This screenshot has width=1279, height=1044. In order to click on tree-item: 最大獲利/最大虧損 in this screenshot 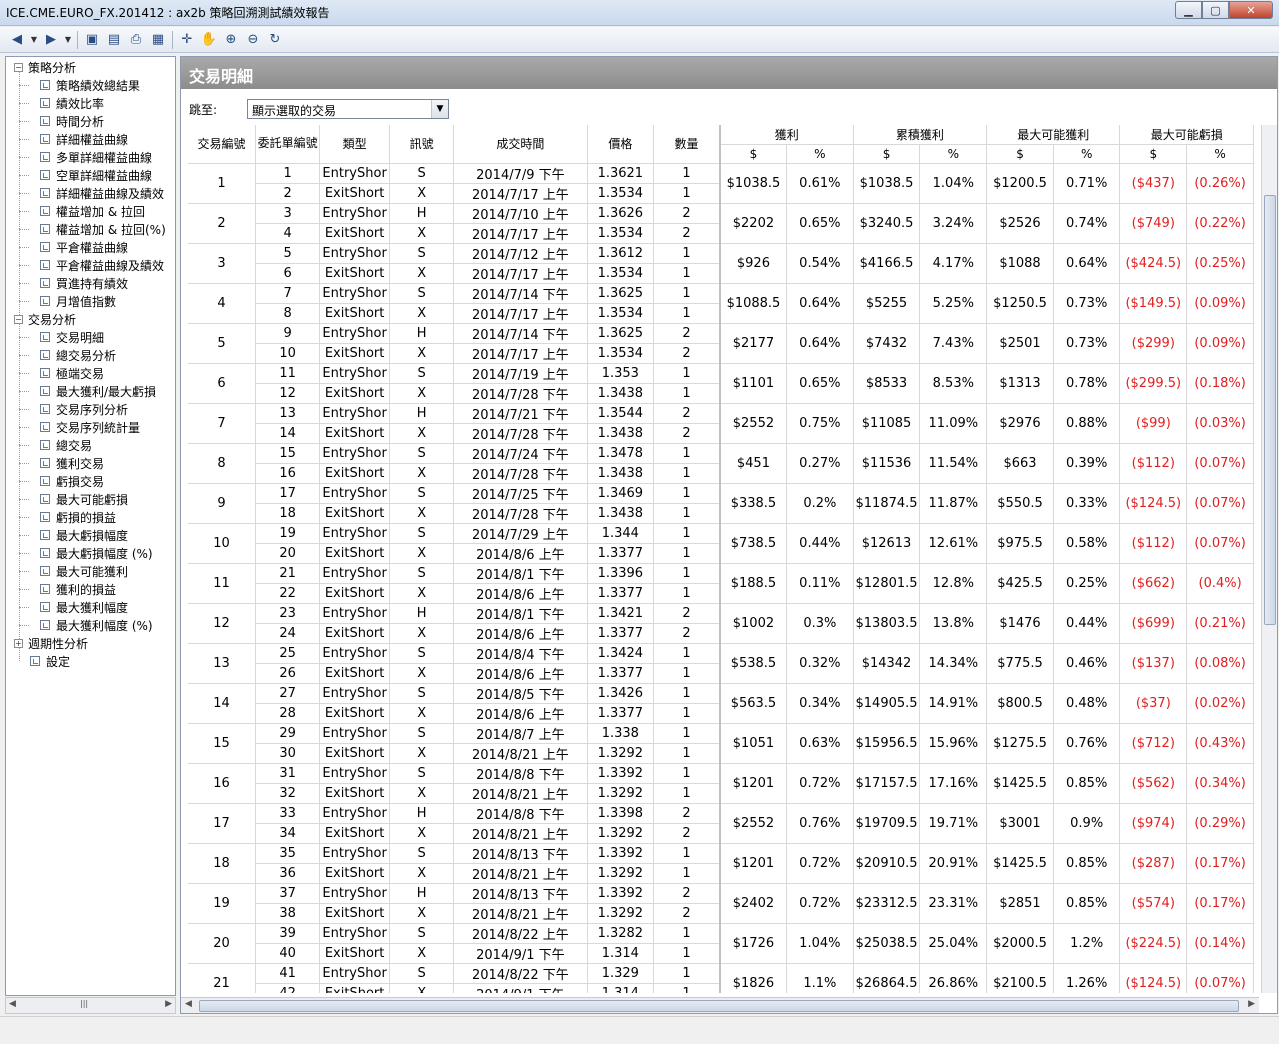, I will do `click(87, 391)`.